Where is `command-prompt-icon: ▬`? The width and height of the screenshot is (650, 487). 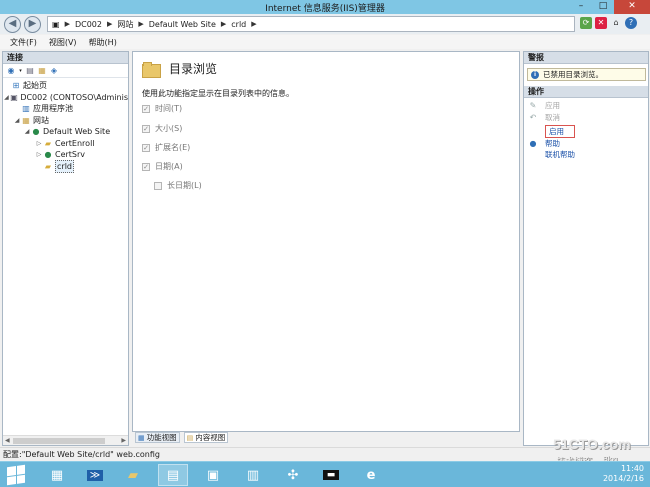
command-prompt-icon: ▬ is located at coordinates (331, 475).